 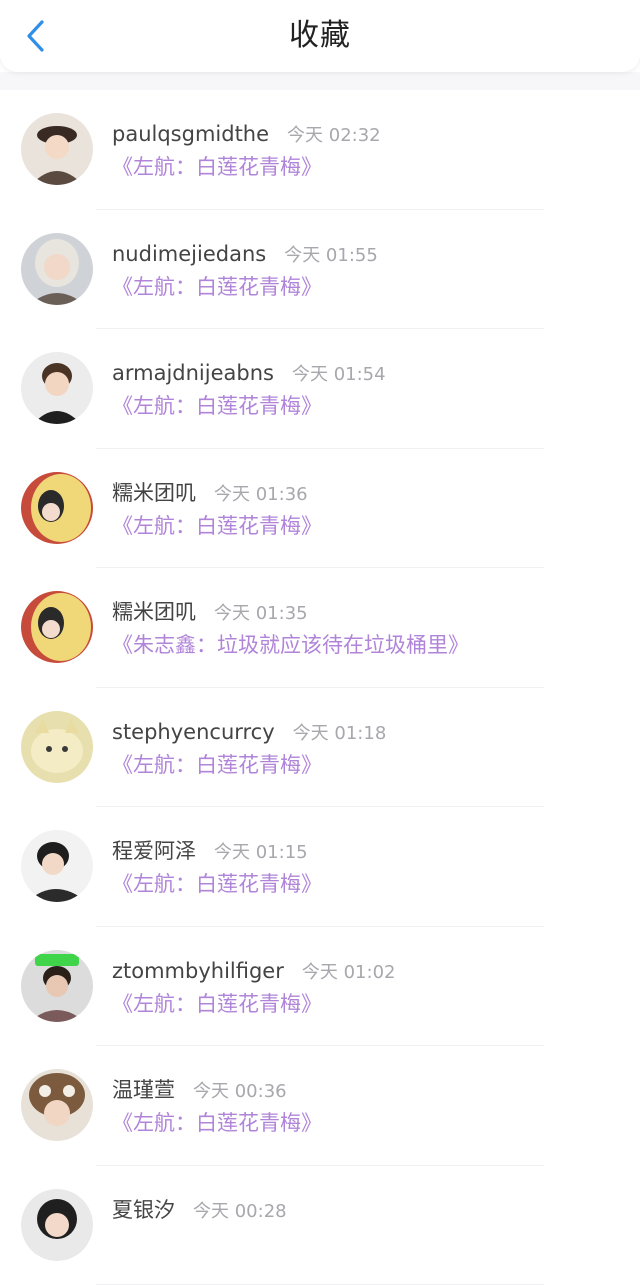 I want to click on story-title: 《朱志鑫：垃圾就应该待在垃圾桶里》, so click(x=290, y=645).